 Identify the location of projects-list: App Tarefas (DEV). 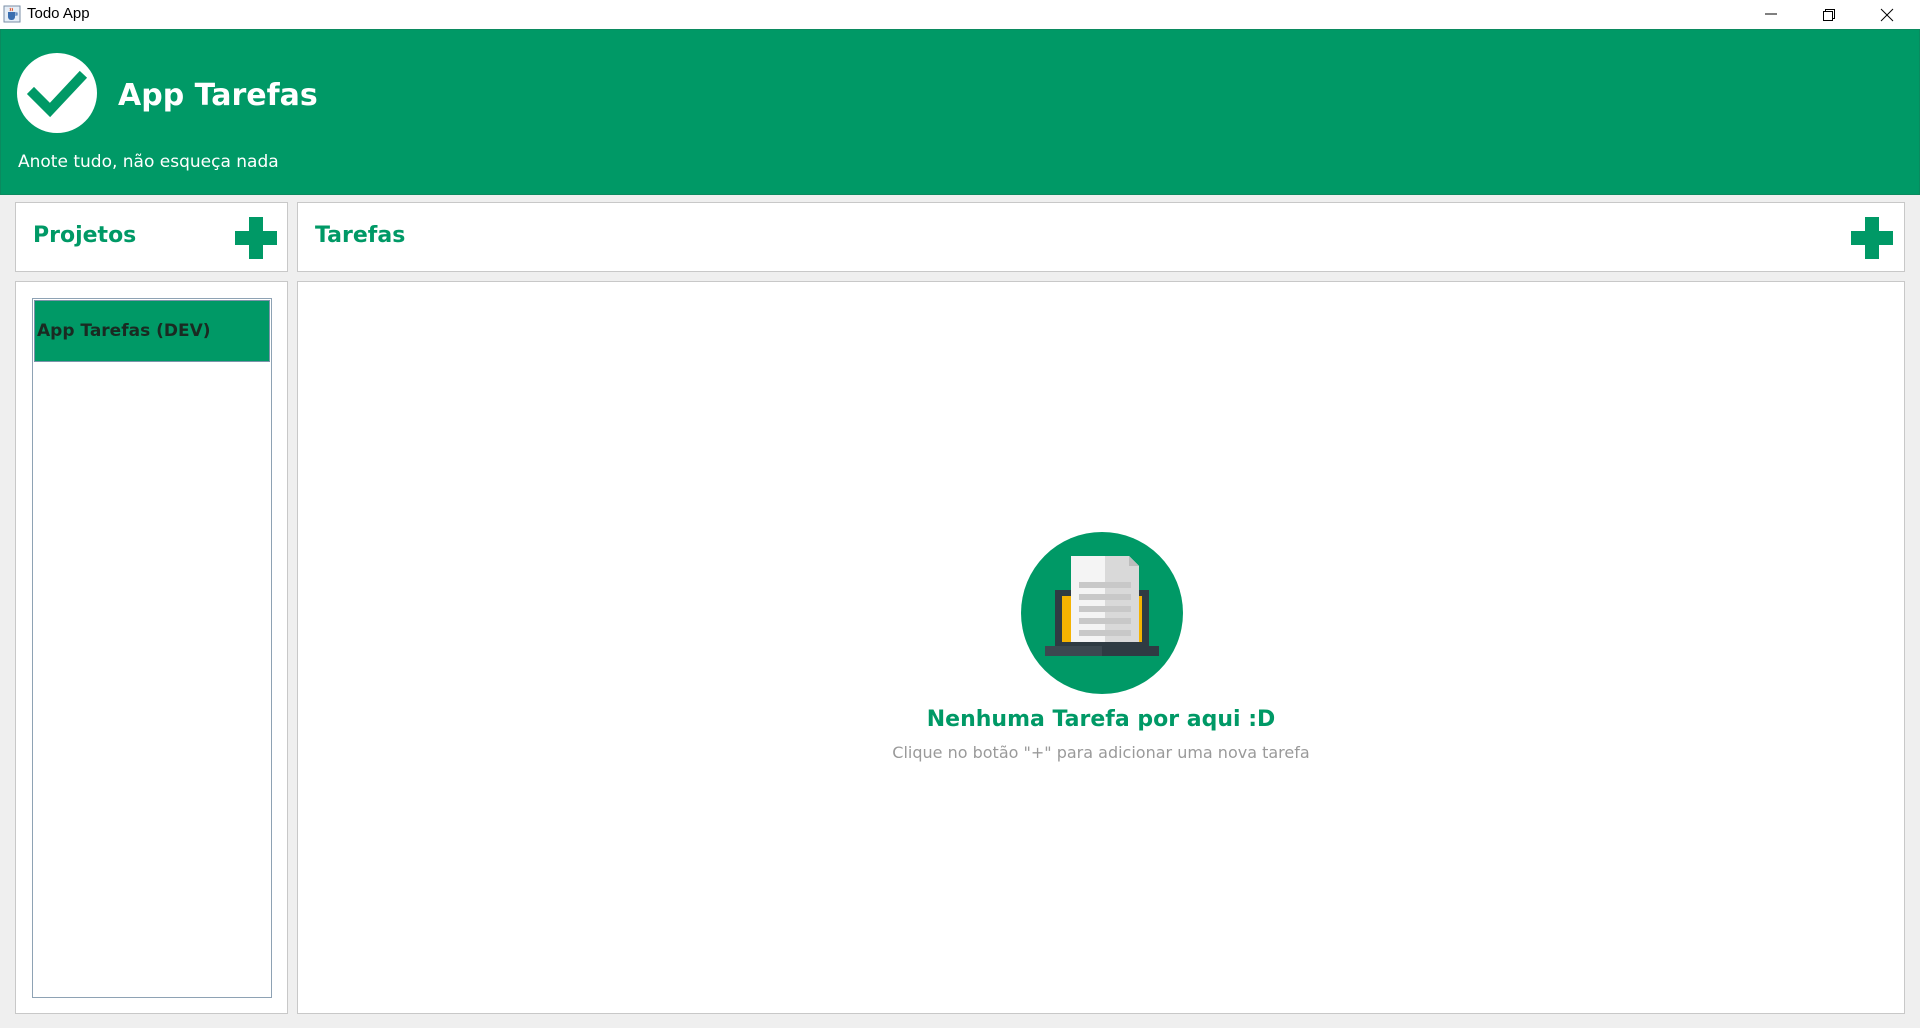
(152, 648).